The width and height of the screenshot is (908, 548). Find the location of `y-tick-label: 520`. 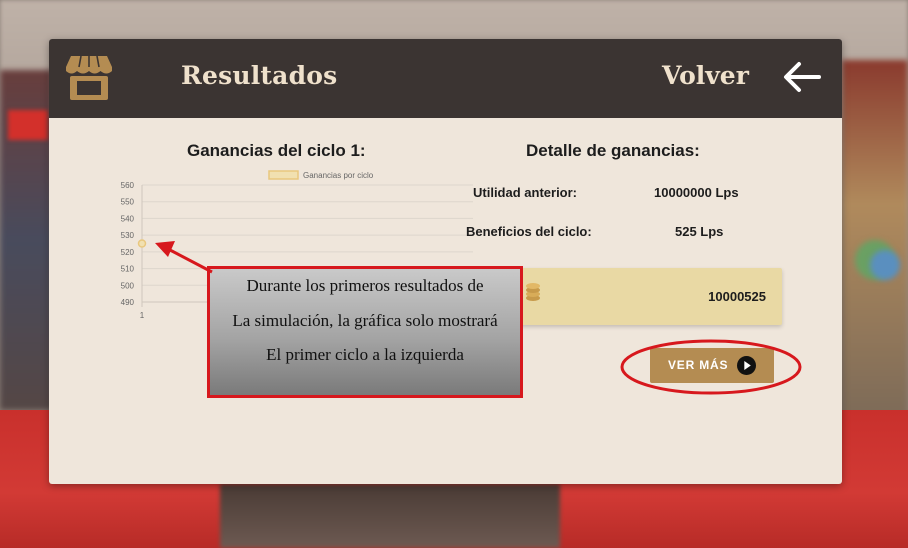

y-tick-label: 520 is located at coordinates (128, 252).